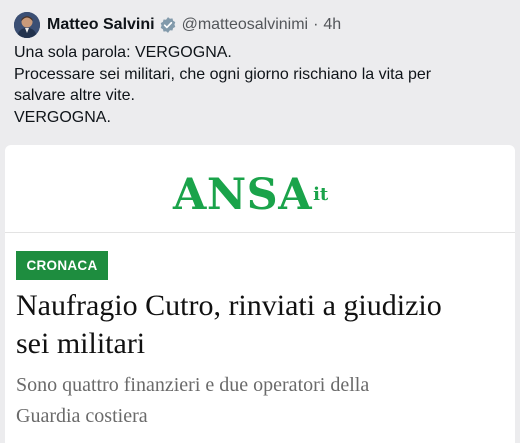 The image size is (520, 443). Describe the element at coordinates (123, 52) in the screenshot. I see `tweet-text-line: Una sola parola: VERGOGNA.` at that location.